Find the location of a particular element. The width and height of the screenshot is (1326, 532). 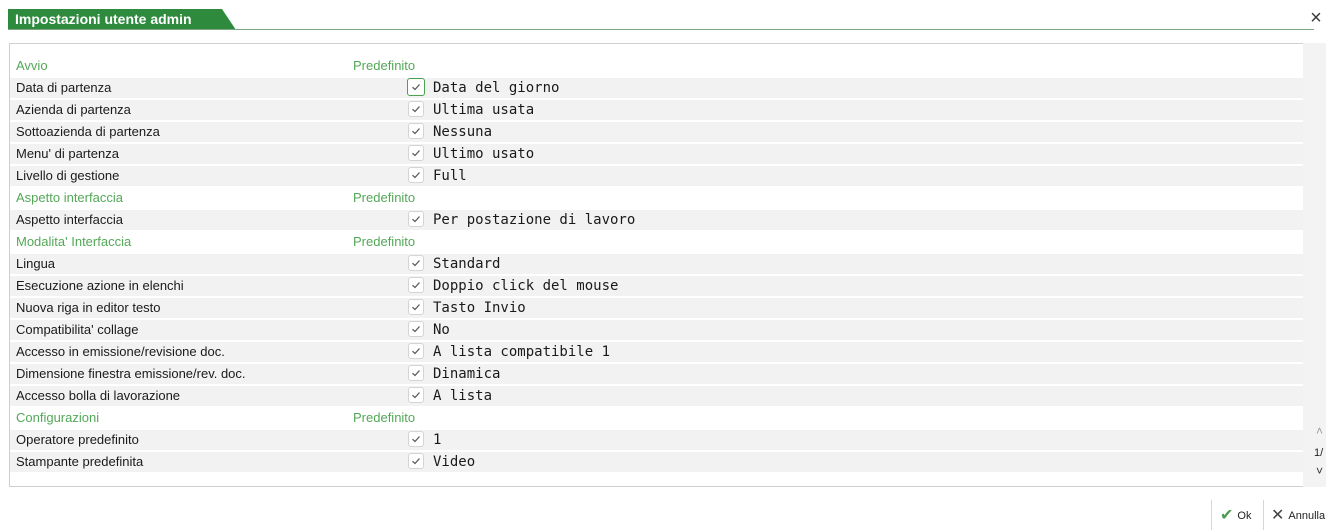

section-title: Avvio is located at coordinates (32, 65).